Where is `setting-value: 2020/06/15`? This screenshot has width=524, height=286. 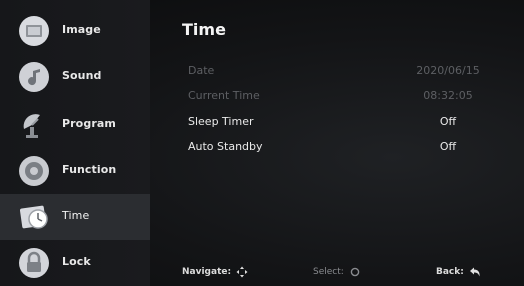 setting-value: 2020/06/15 is located at coordinates (448, 70).